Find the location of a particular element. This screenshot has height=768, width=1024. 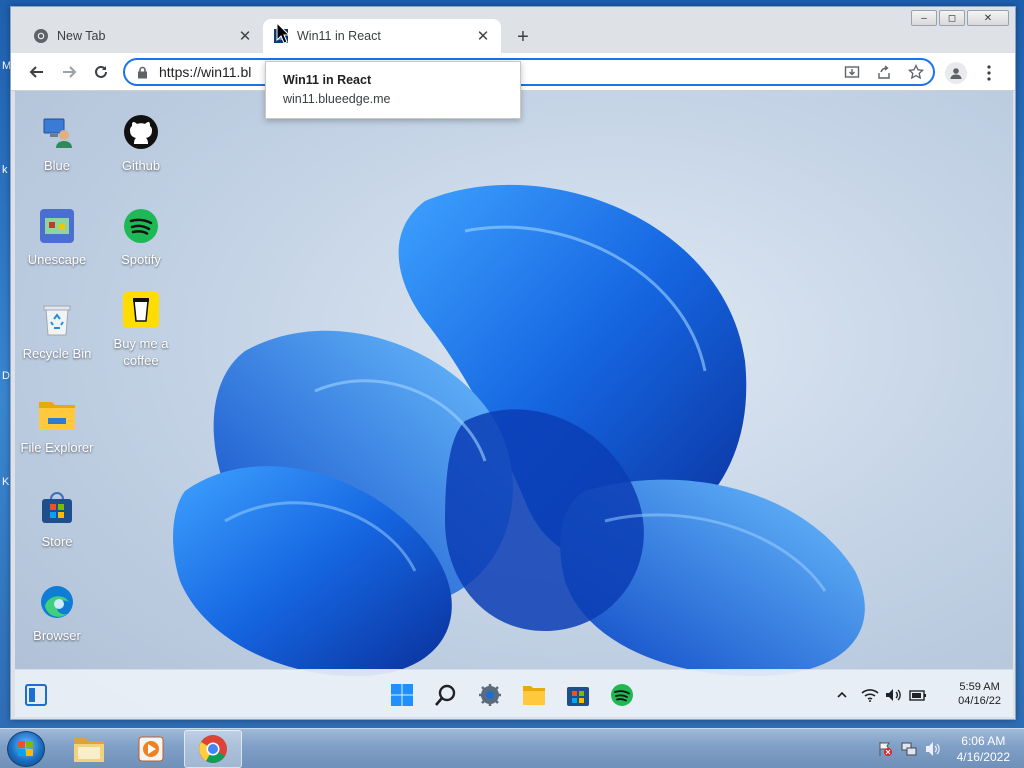

host-system-tray: 6:06 AM 4/16/2022 is located at coordinates (939, 748).